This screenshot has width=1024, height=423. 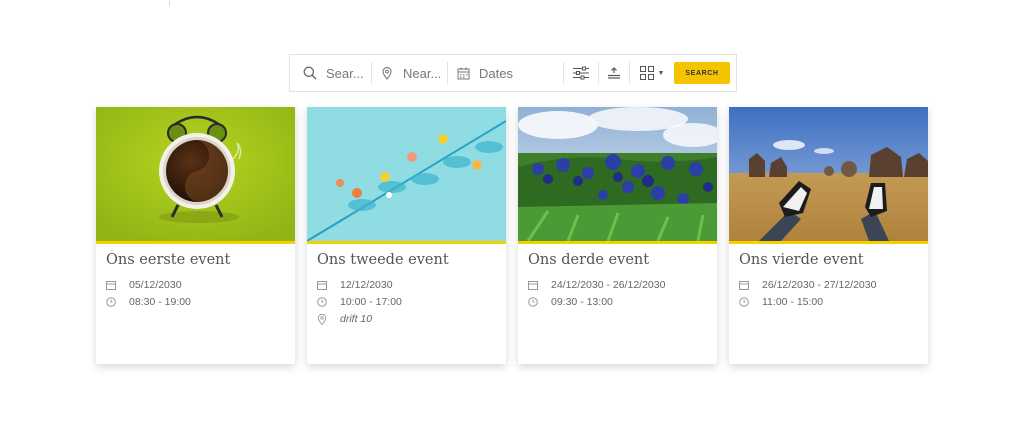 I want to click on event-time-text: 08:30 - 19:00, so click(x=160, y=302).